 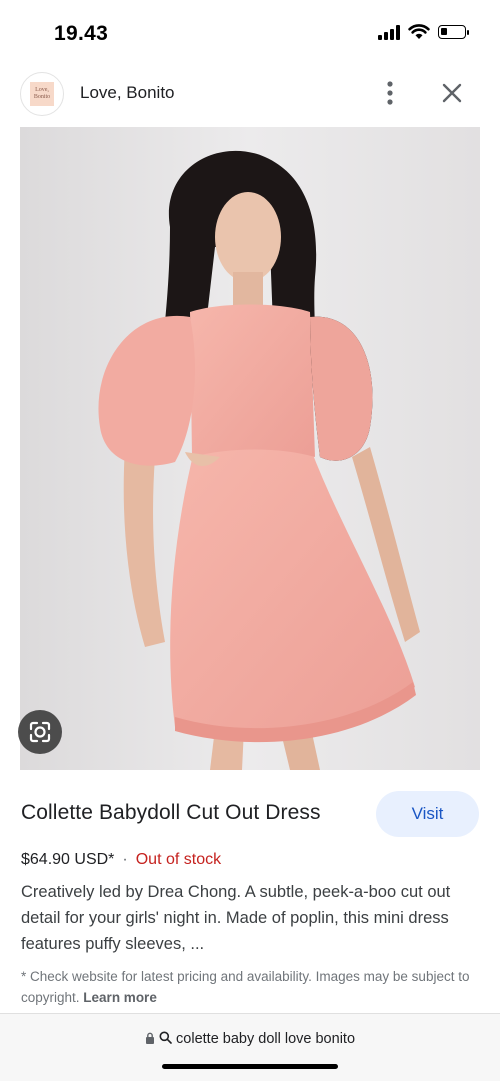 What do you see at coordinates (250, 96) in the screenshot?
I see `site-header: Love, Bonito Love, Bonito` at bounding box center [250, 96].